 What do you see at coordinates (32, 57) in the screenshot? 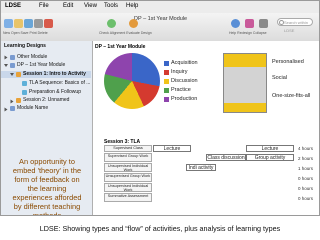
I see `sidebar-item-other-module: Other Module` at bounding box center [32, 57].